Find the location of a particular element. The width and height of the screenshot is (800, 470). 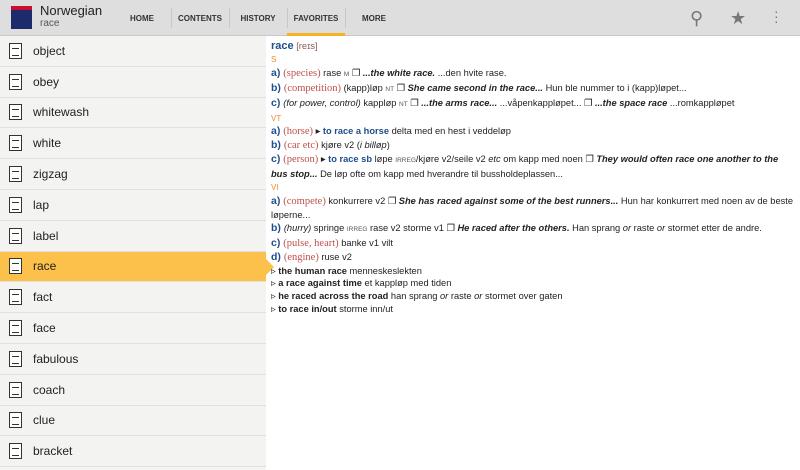

entry-text: NT is located at coordinates (390, 89).